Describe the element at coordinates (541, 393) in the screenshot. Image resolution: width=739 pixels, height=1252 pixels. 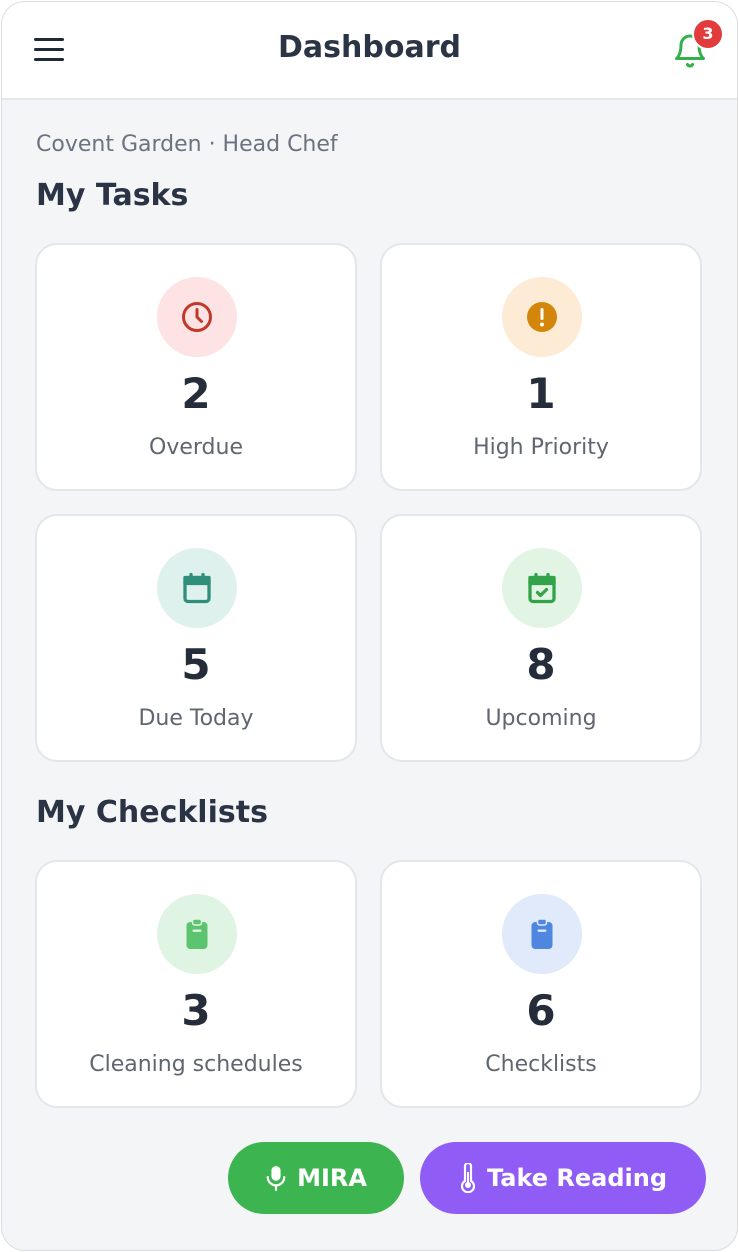
I see `high-priority-count: 1` at that location.